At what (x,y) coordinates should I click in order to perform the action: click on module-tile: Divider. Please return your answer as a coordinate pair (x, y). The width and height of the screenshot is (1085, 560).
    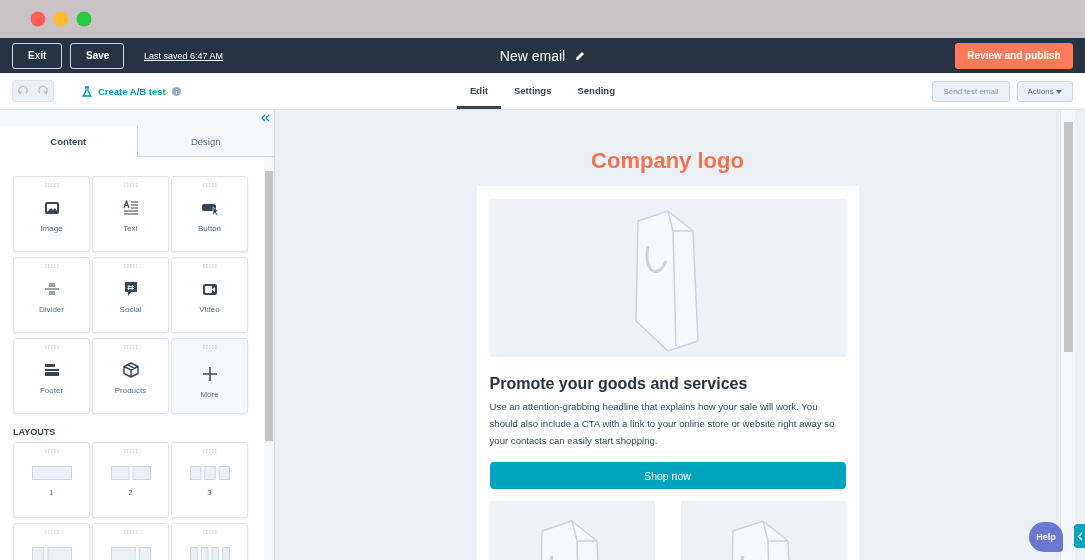
    Looking at the image, I should click on (51, 295).